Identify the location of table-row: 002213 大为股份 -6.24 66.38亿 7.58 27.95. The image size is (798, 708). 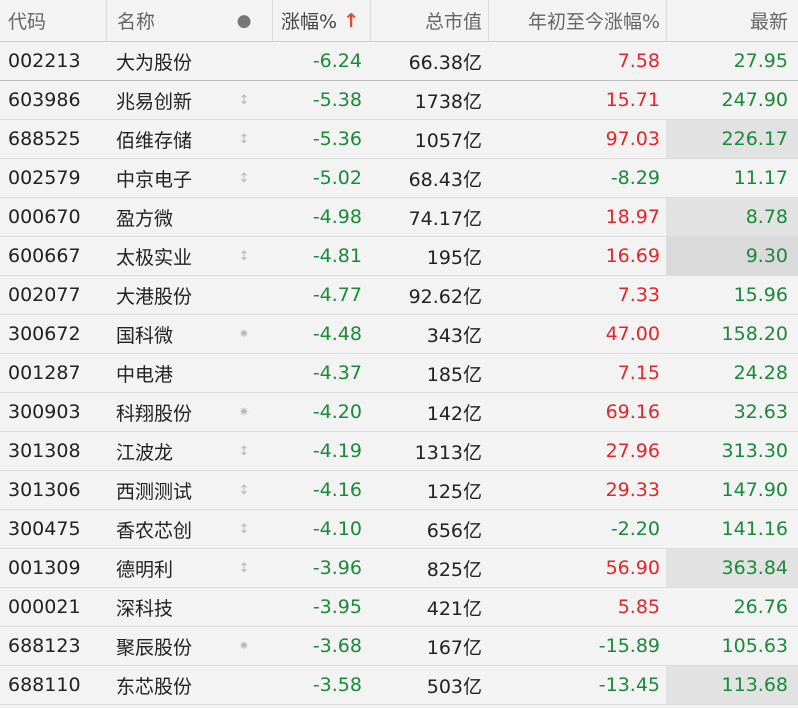
(399, 61).